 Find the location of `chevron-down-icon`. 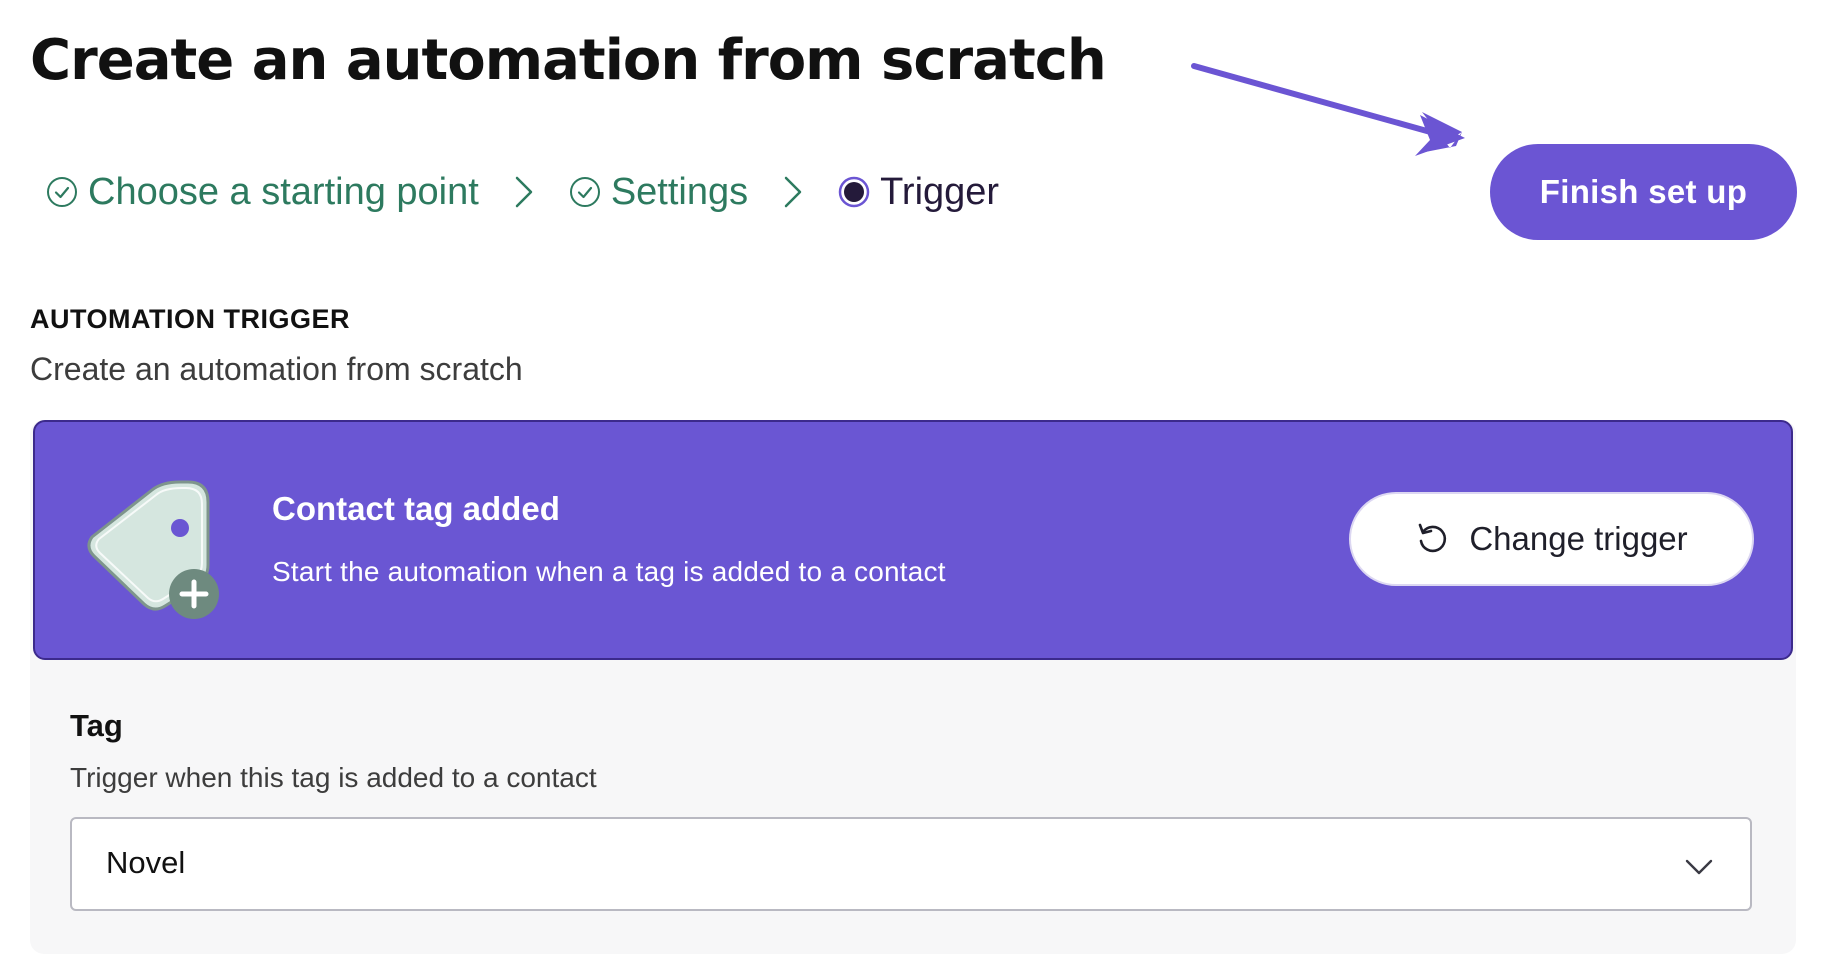

chevron-down-icon is located at coordinates (1699, 867).